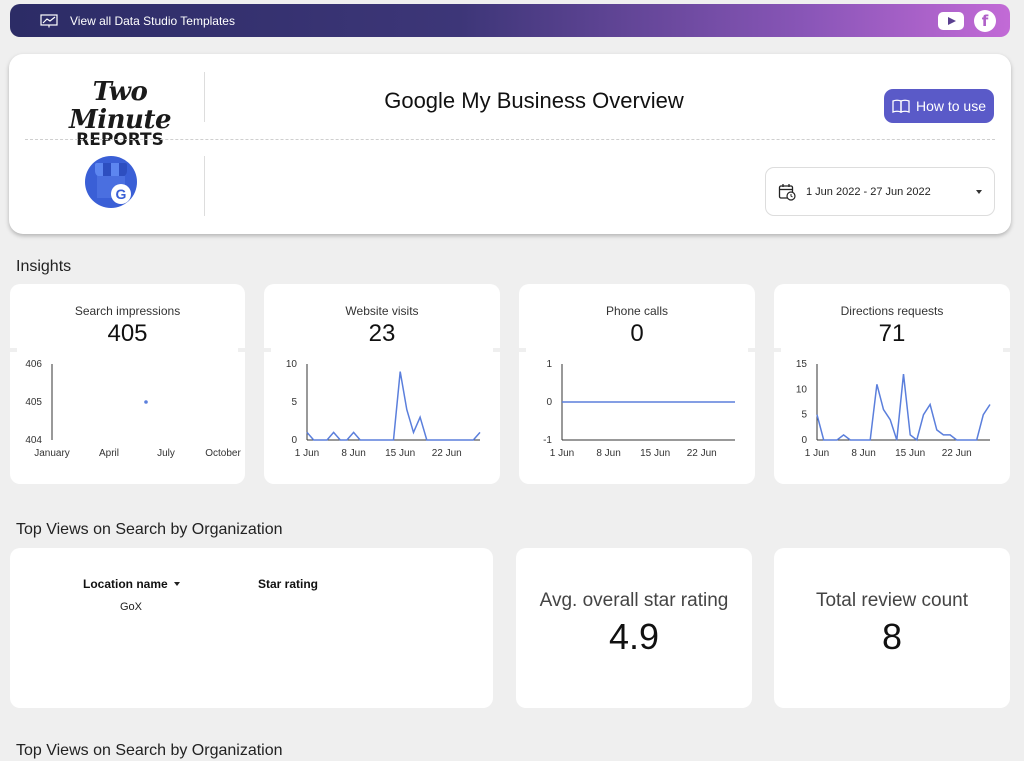  What do you see at coordinates (152, 20) in the screenshot?
I see `templates-link-label: View all Data Studio Templates` at bounding box center [152, 20].